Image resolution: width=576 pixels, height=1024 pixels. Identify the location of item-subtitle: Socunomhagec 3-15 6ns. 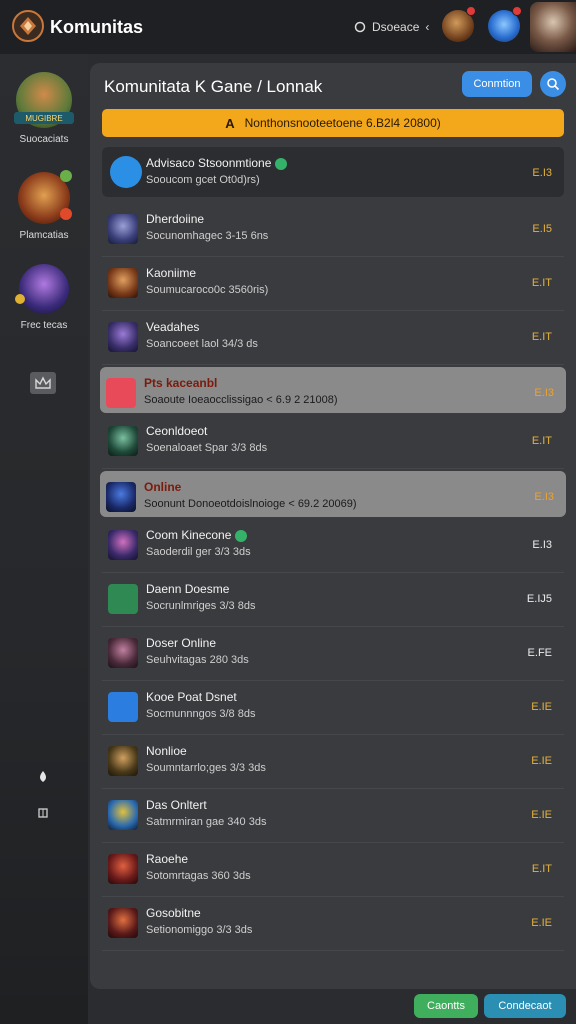
(207, 236).